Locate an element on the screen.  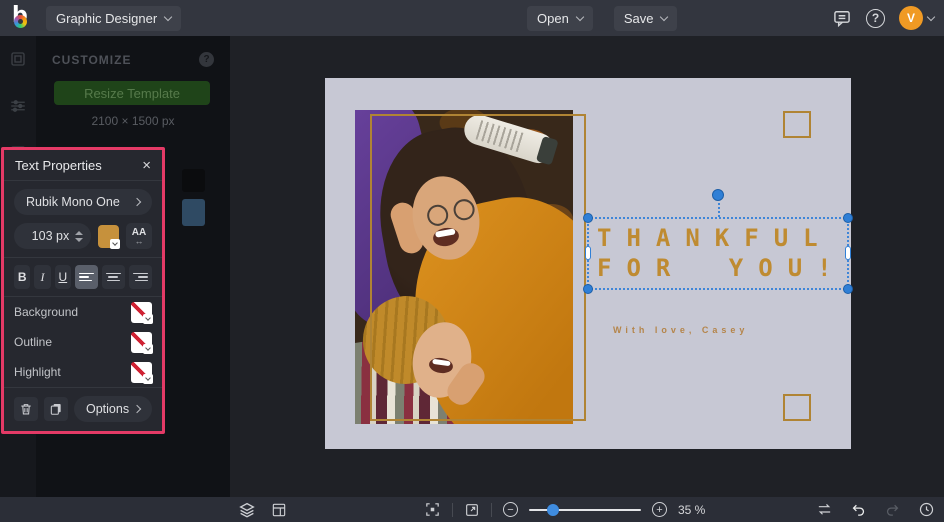
rotate-handle is located at coordinates (718, 195).